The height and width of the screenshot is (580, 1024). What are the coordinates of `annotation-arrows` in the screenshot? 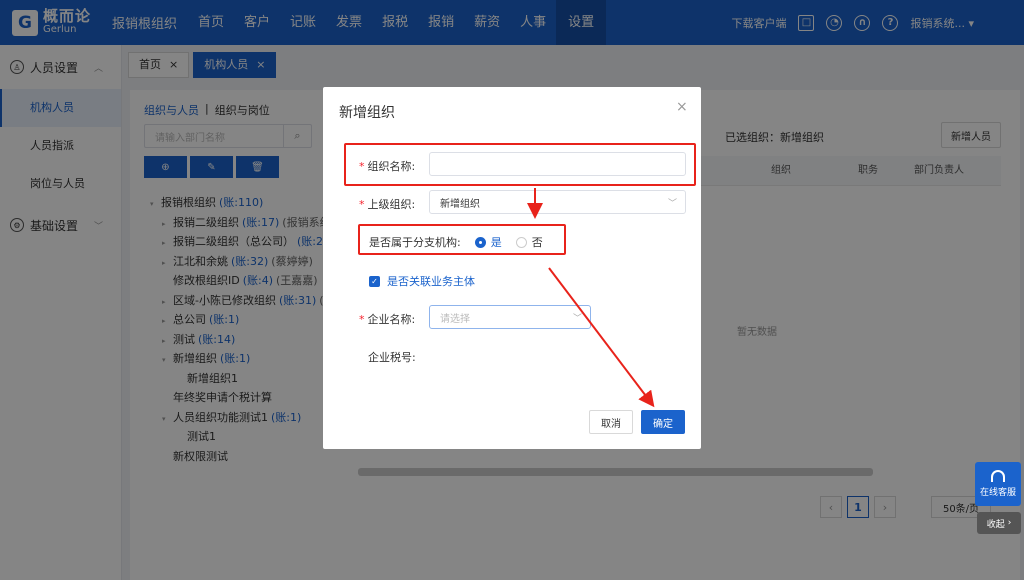 It's located at (591, 298).